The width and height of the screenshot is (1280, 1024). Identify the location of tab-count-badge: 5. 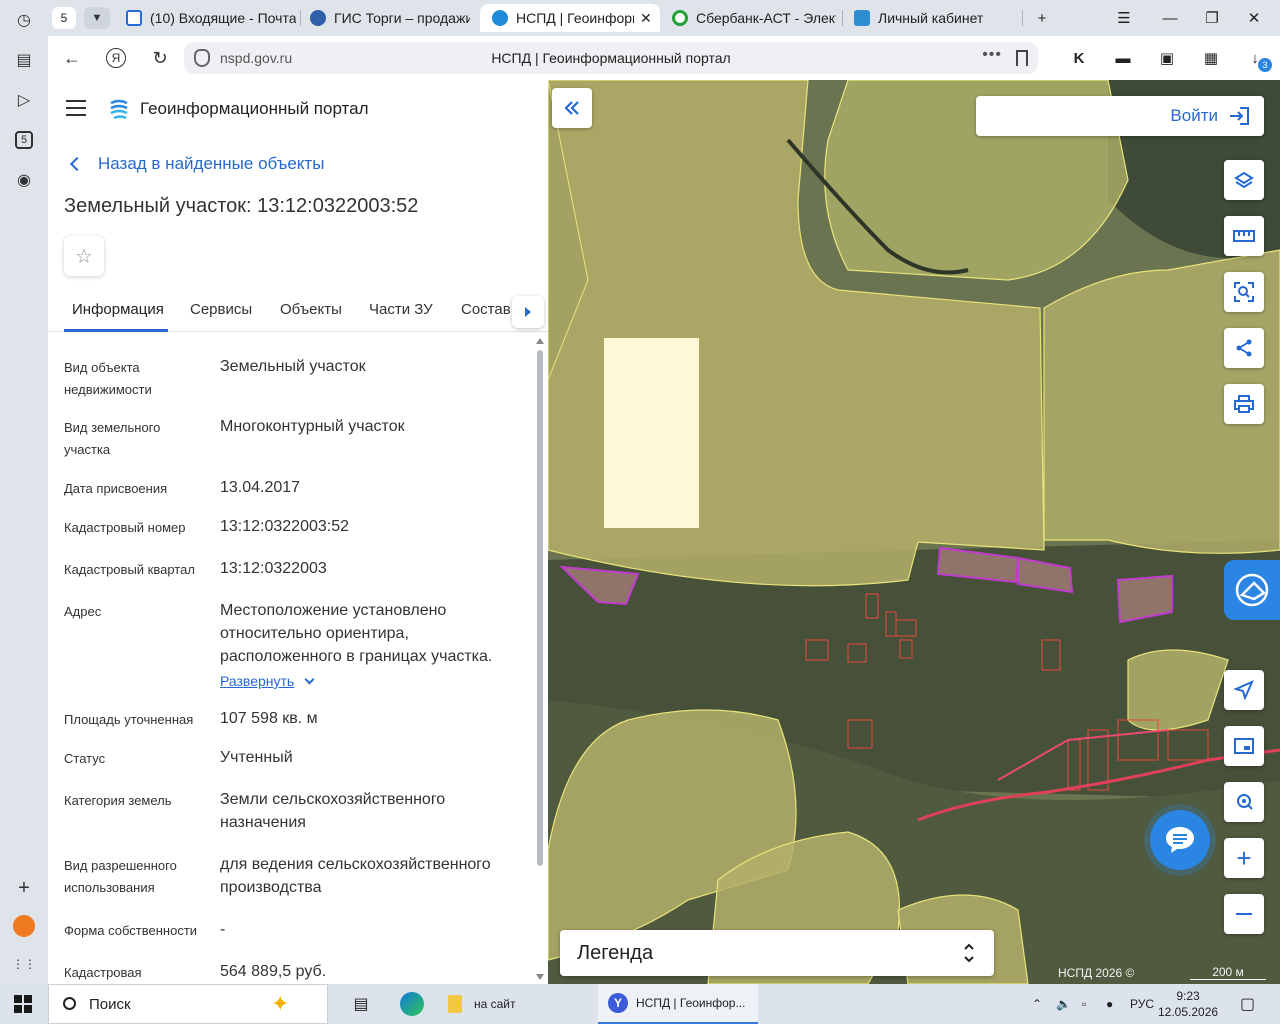
(64, 18).